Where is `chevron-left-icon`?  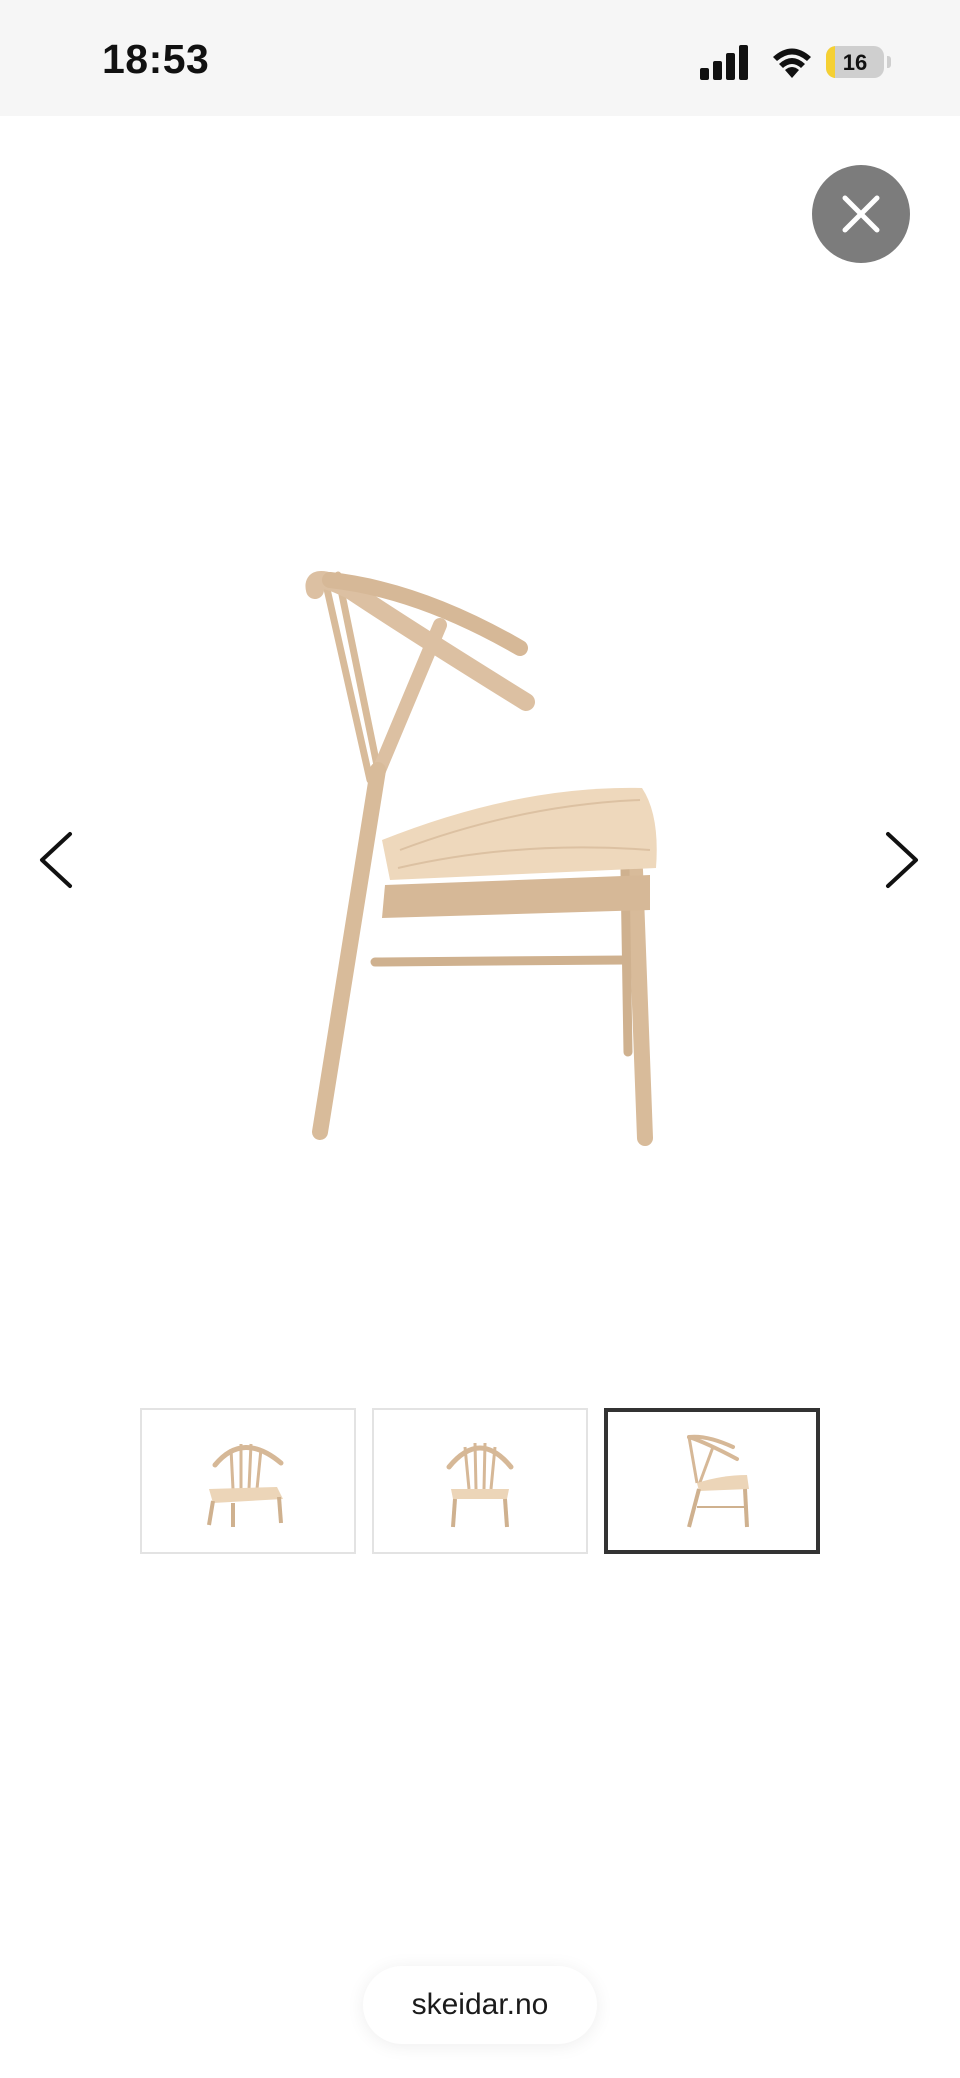
chevron-left-icon is located at coordinates (56, 860).